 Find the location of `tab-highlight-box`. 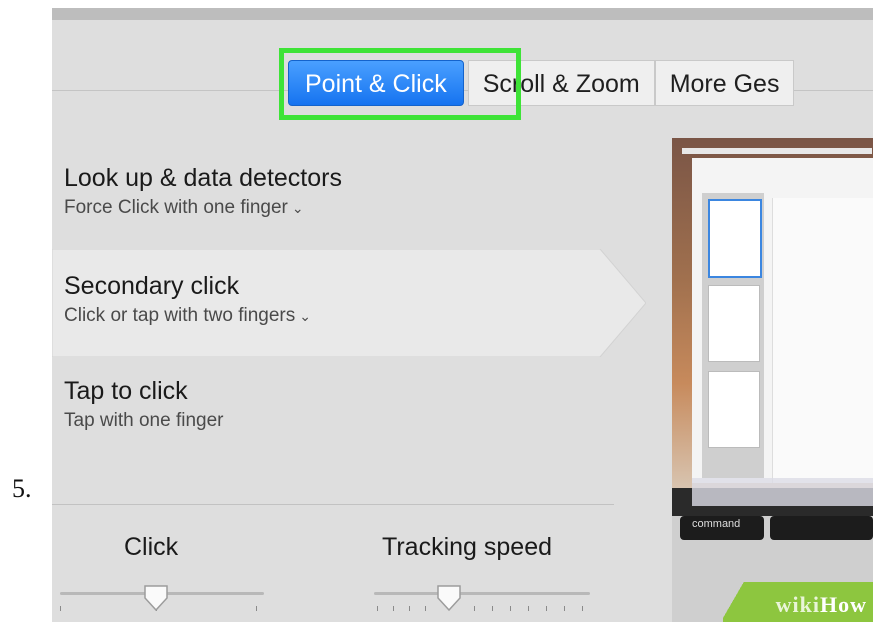

tab-highlight-box is located at coordinates (400, 84).